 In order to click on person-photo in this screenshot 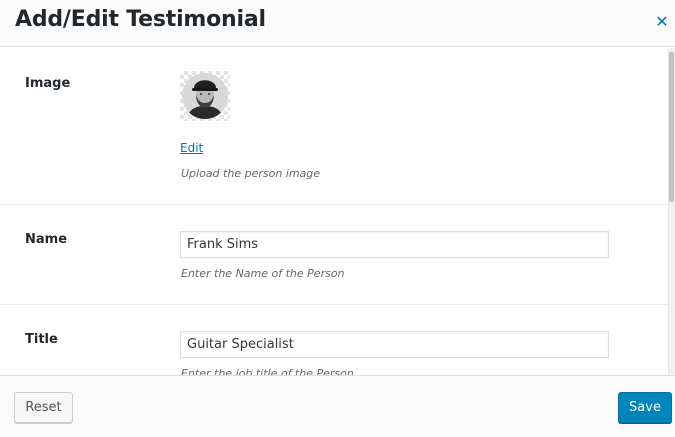, I will do `click(205, 96)`.